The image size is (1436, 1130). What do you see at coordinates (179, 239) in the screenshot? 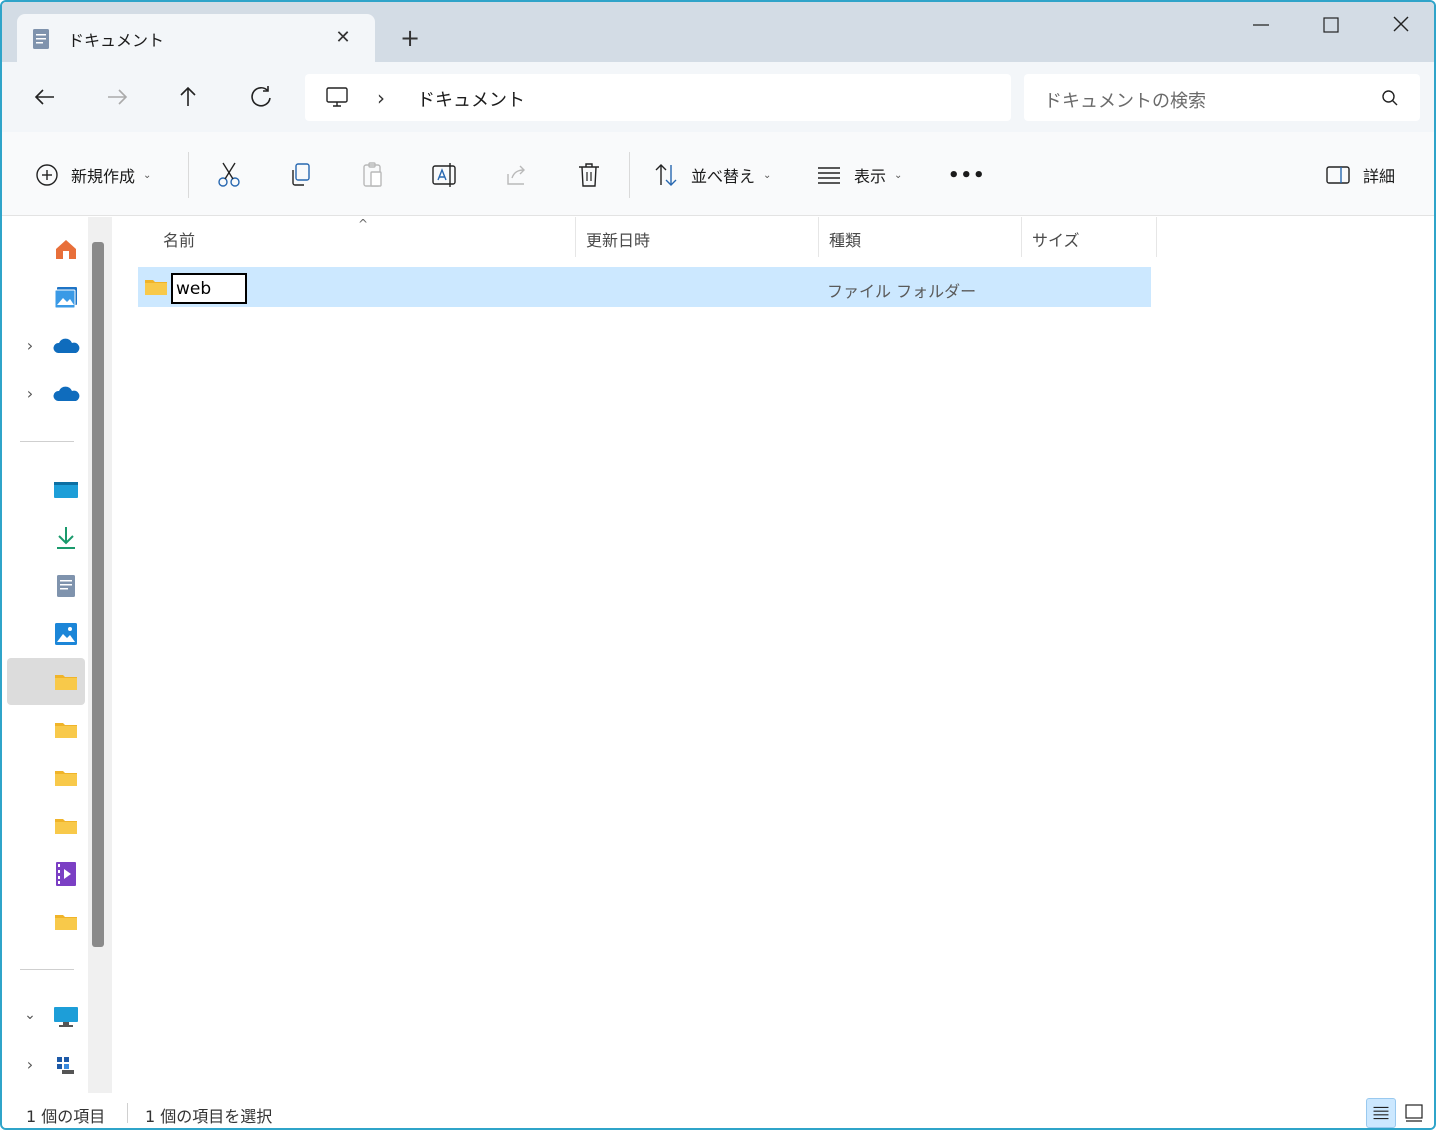
I see `column-header-name: 名前` at bounding box center [179, 239].